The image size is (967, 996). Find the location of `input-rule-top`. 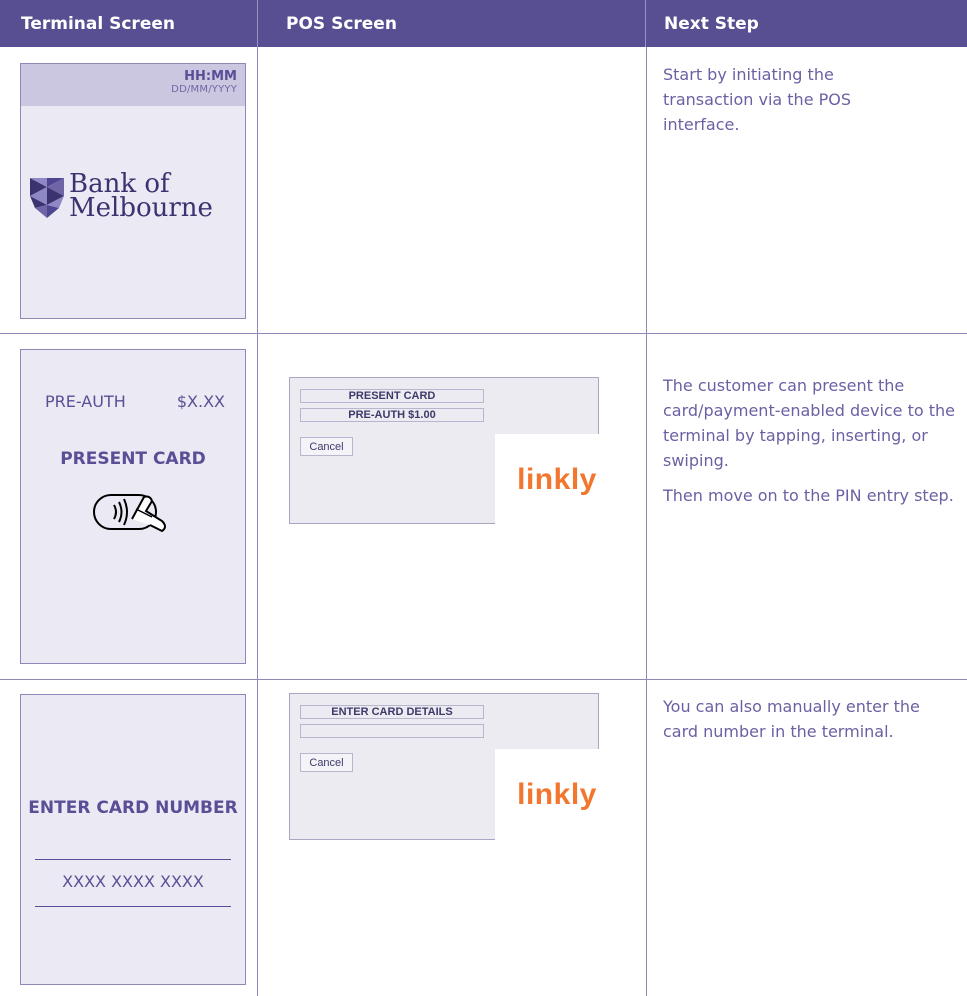

input-rule-top is located at coordinates (133, 859).